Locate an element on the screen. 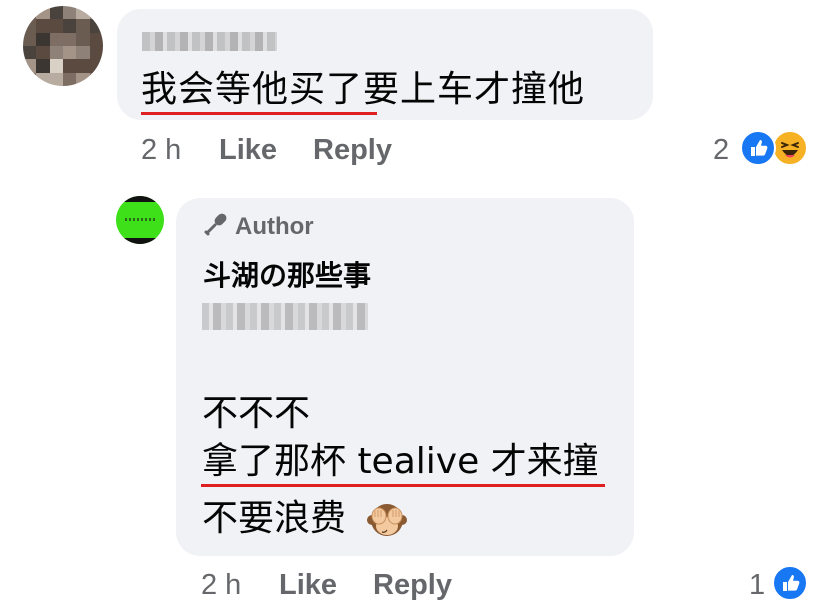  commenter-name-redacted is located at coordinates (209, 41).